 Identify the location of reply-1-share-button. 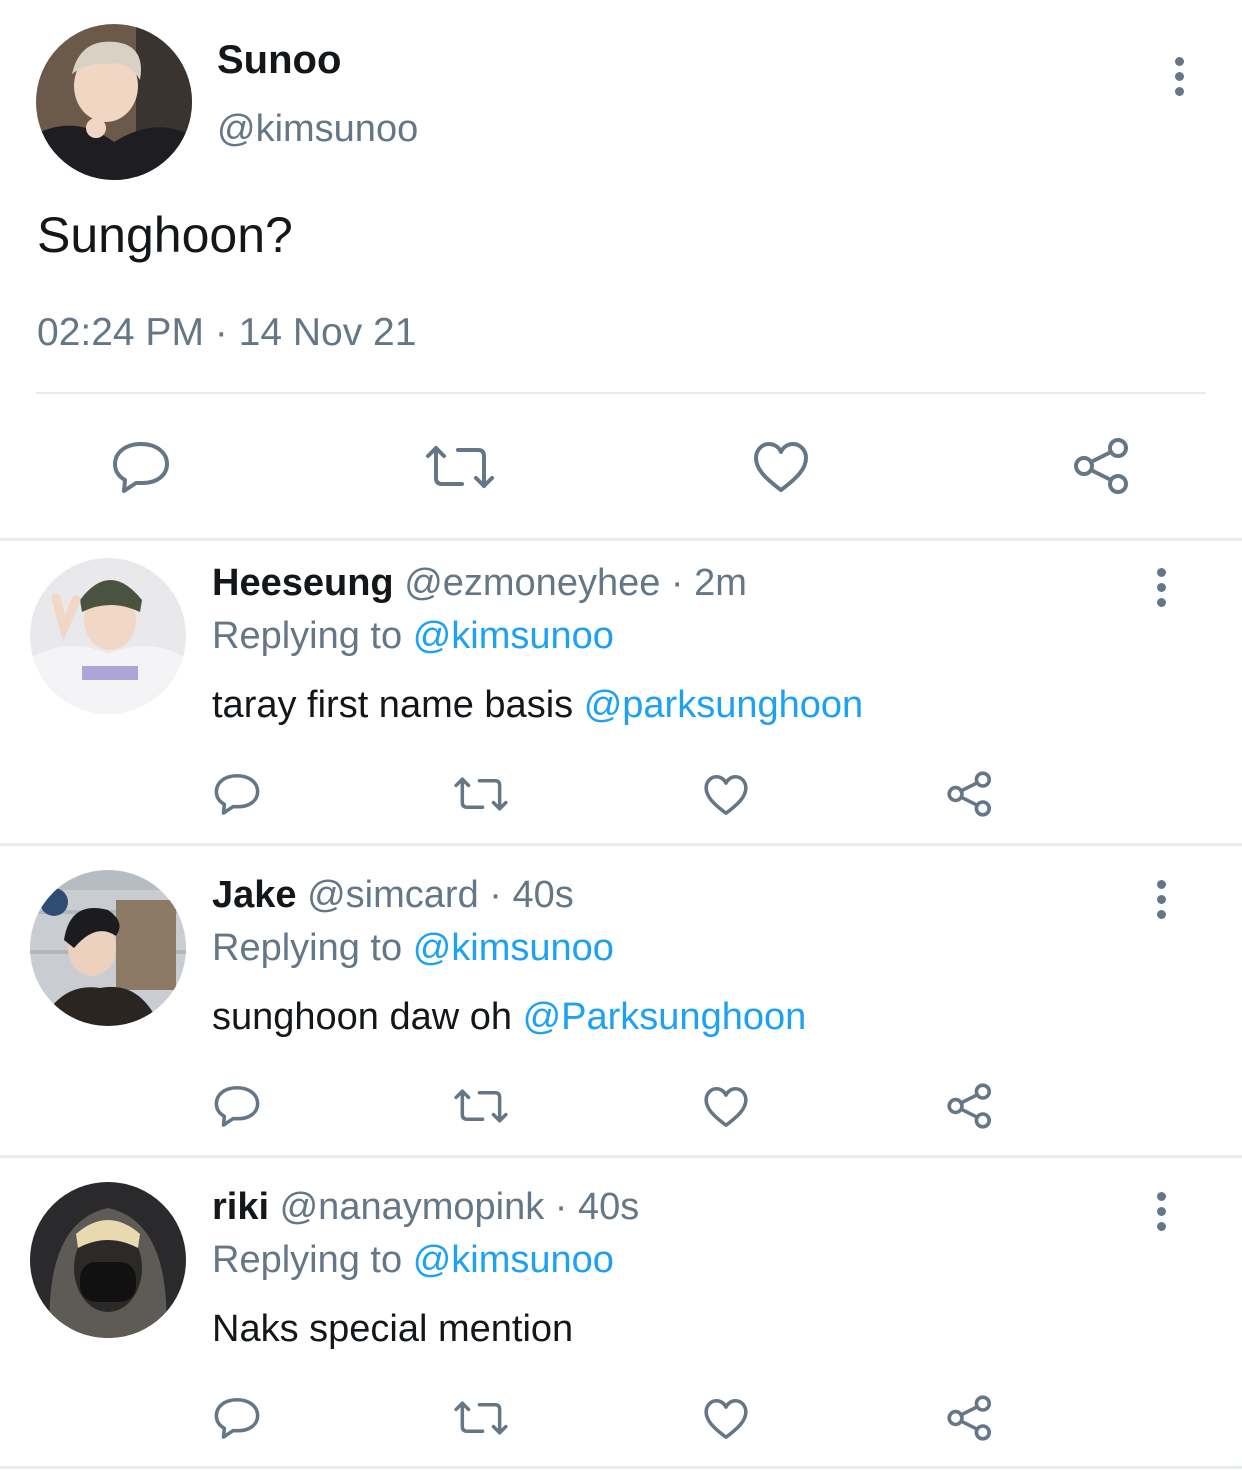
(970, 794).